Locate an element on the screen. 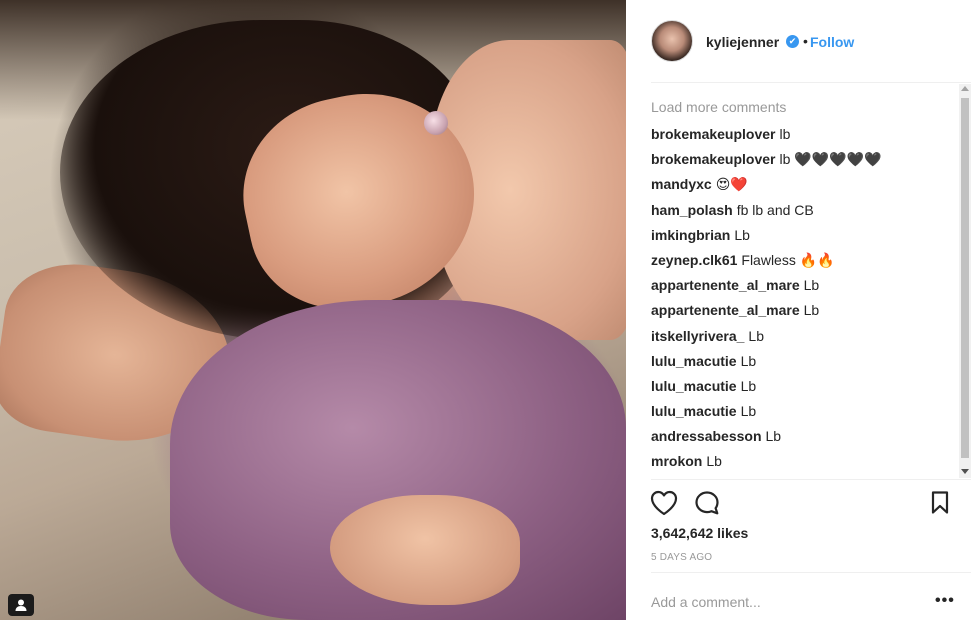  comment-item: itskellyrivera_ Lb is located at coordinates (801, 336).